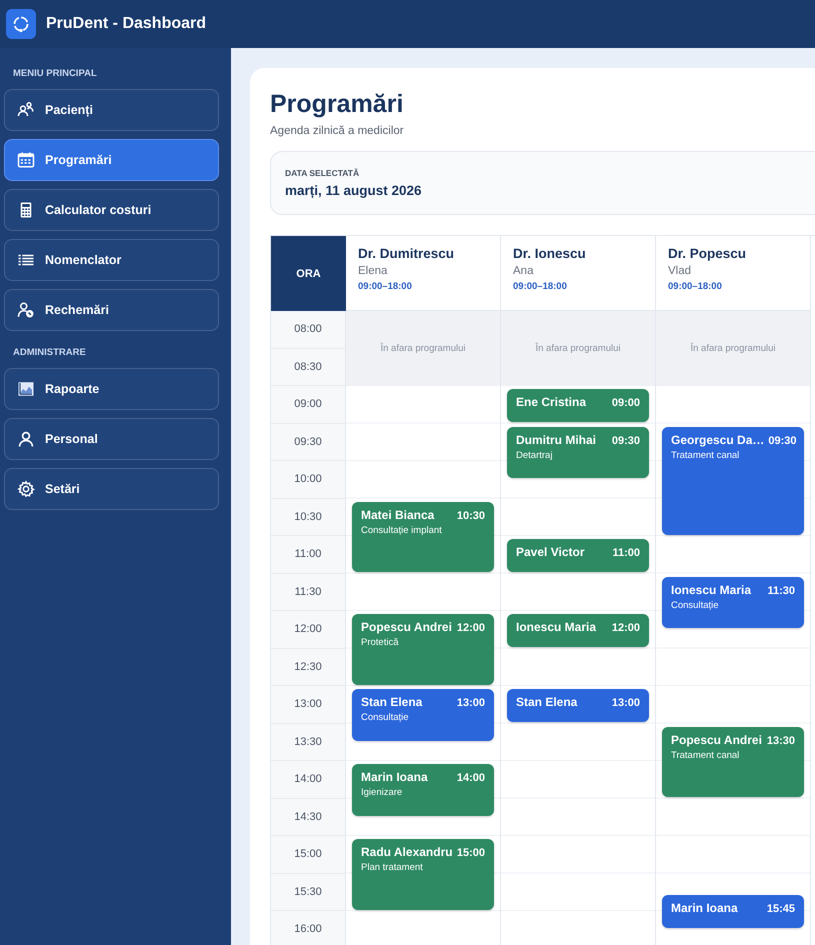  What do you see at coordinates (470, 778) in the screenshot?
I see `appointment-time: 14:00` at bounding box center [470, 778].